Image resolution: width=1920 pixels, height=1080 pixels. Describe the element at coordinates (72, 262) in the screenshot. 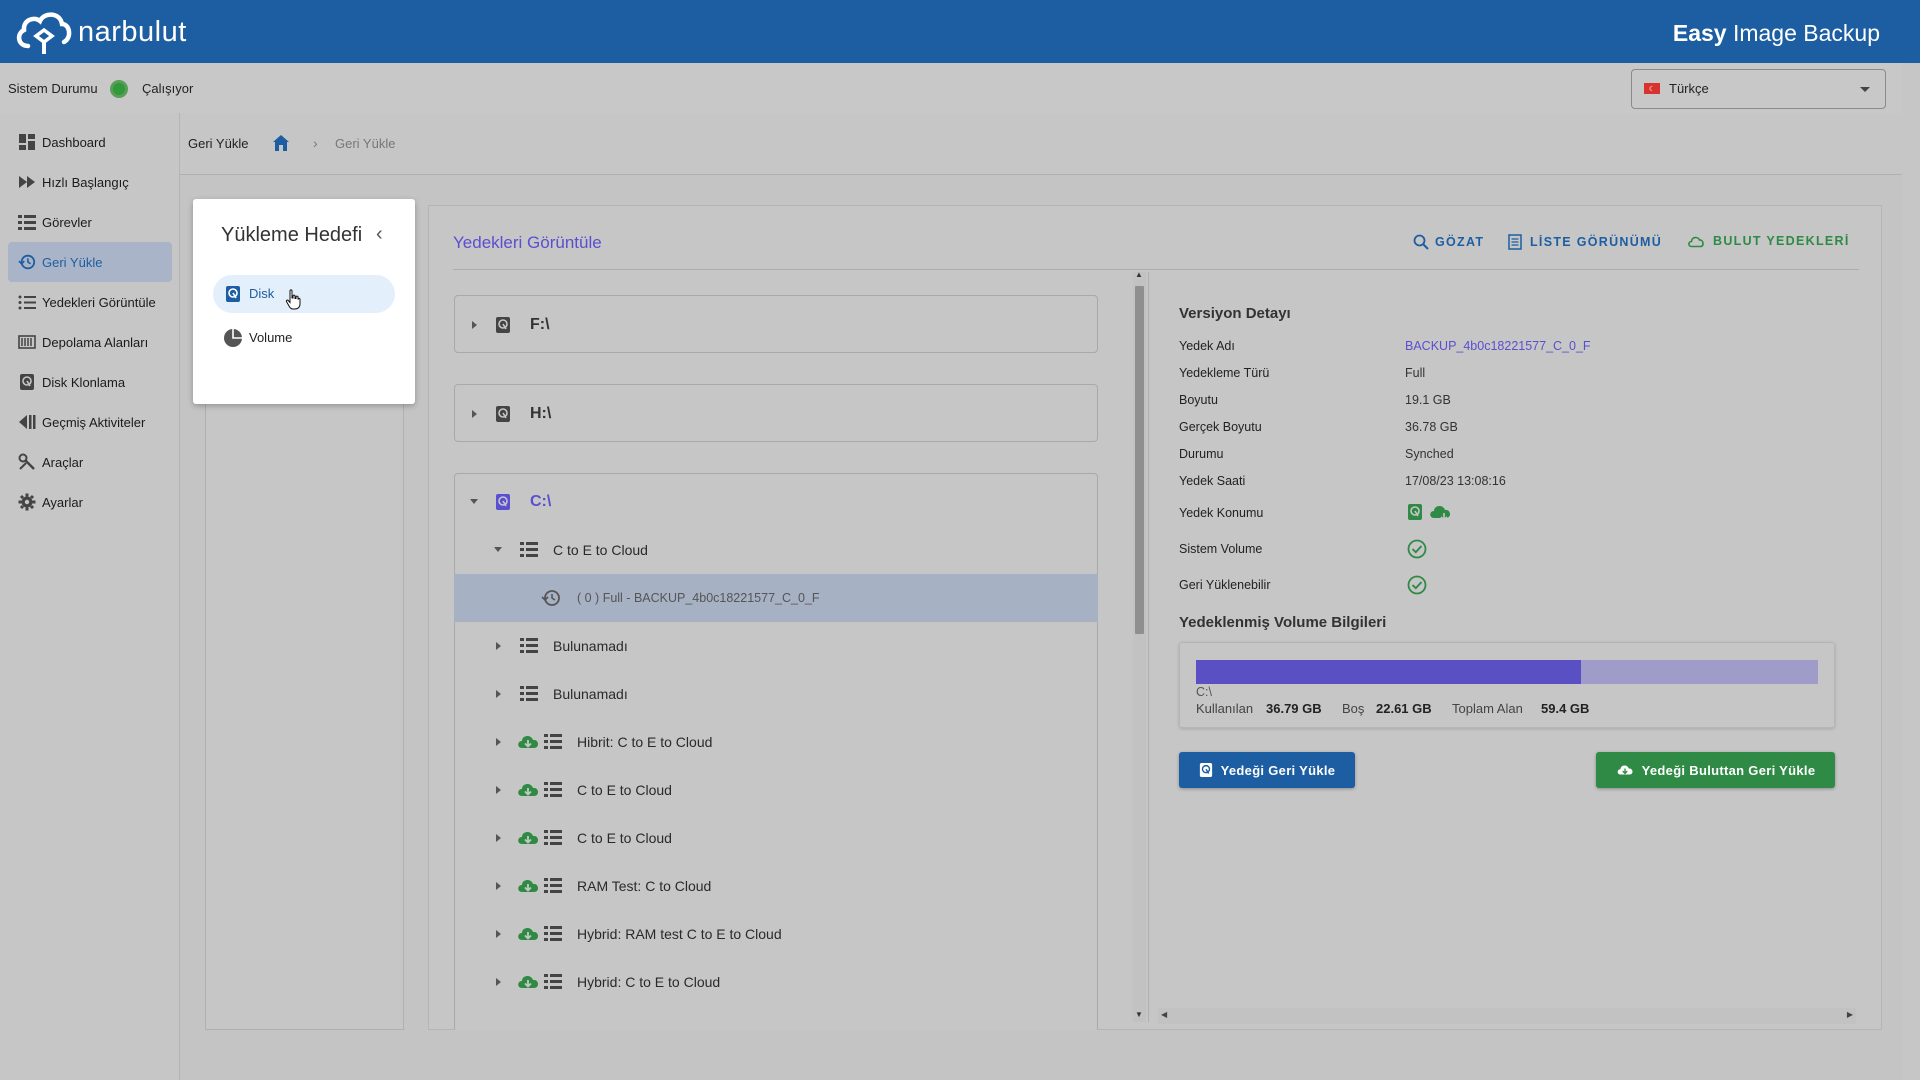

I see `sidebar-item-label: Geri Yükle` at that location.